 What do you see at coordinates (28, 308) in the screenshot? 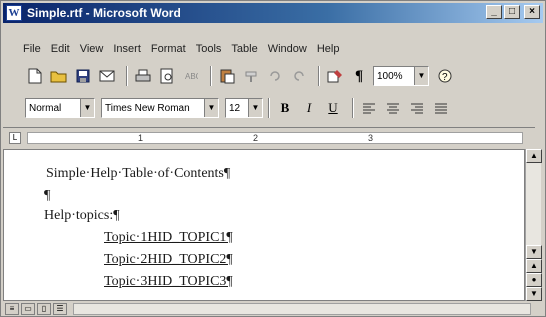
I see `web-layout-icon: ▭` at bounding box center [28, 308].